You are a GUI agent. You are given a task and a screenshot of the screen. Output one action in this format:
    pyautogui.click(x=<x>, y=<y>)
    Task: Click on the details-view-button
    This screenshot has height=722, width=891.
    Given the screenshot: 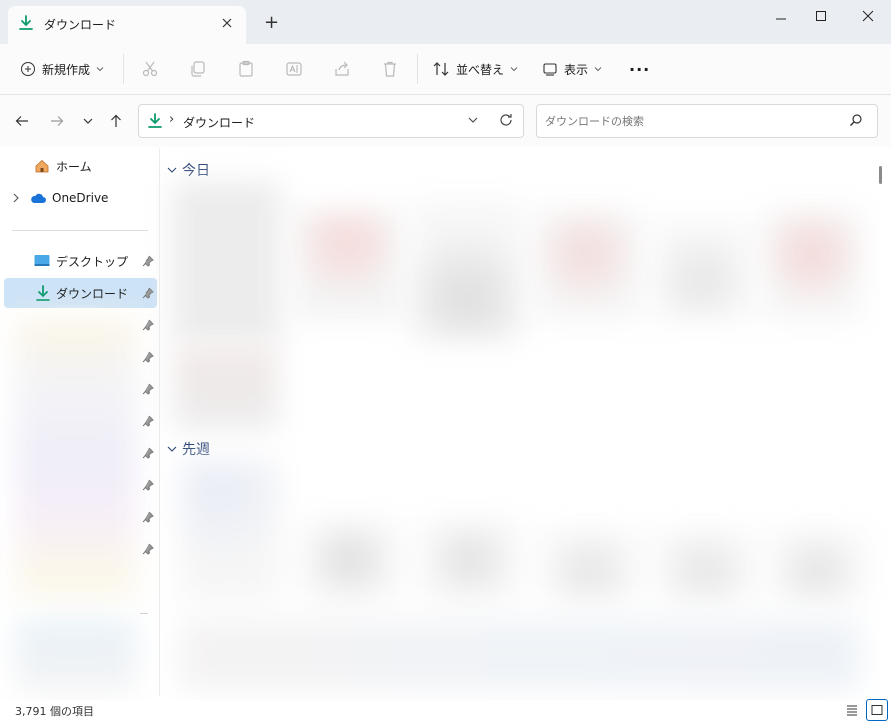 What is the action you would take?
    pyautogui.click(x=852, y=710)
    